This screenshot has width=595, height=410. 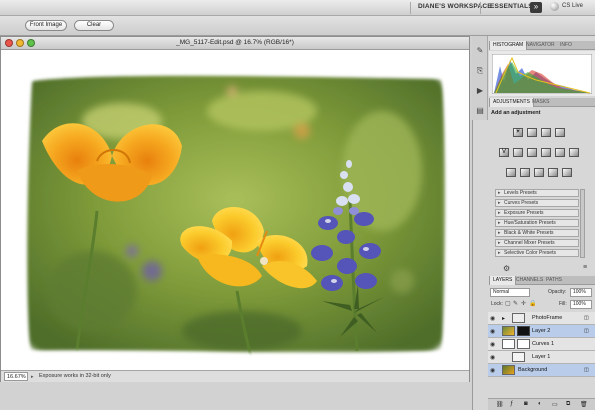 I want to click on layer-row: ◉ Layer 1, so click(x=541, y=357).